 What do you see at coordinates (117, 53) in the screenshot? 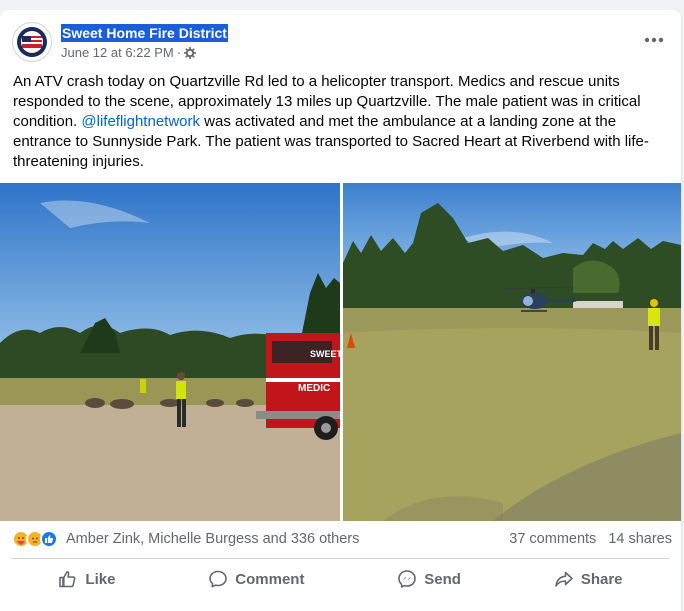
I see `post-timestamp: June 12 at 6:22 PM` at bounding box center [117, 53].